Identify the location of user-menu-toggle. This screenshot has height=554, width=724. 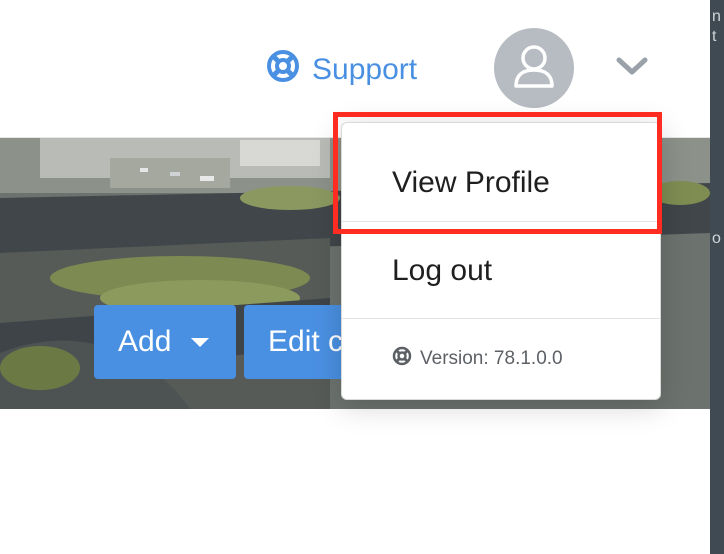
(632, 68).